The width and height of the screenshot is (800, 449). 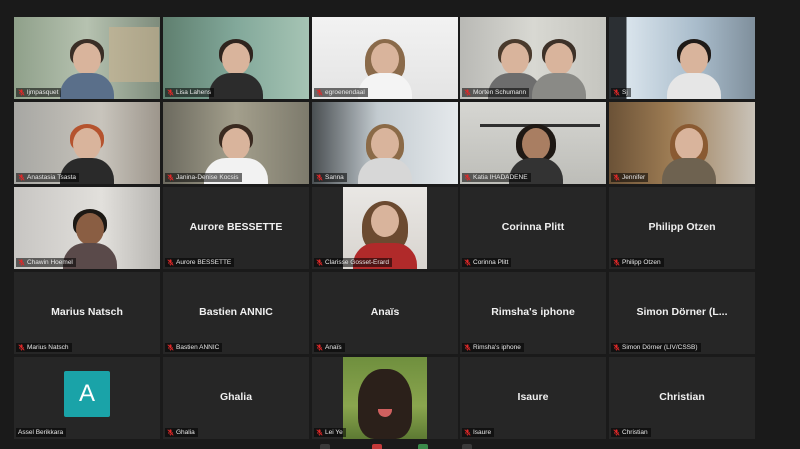 I want to click on video-tile-p1: ljmpasquet, so click(x=87, y=58).